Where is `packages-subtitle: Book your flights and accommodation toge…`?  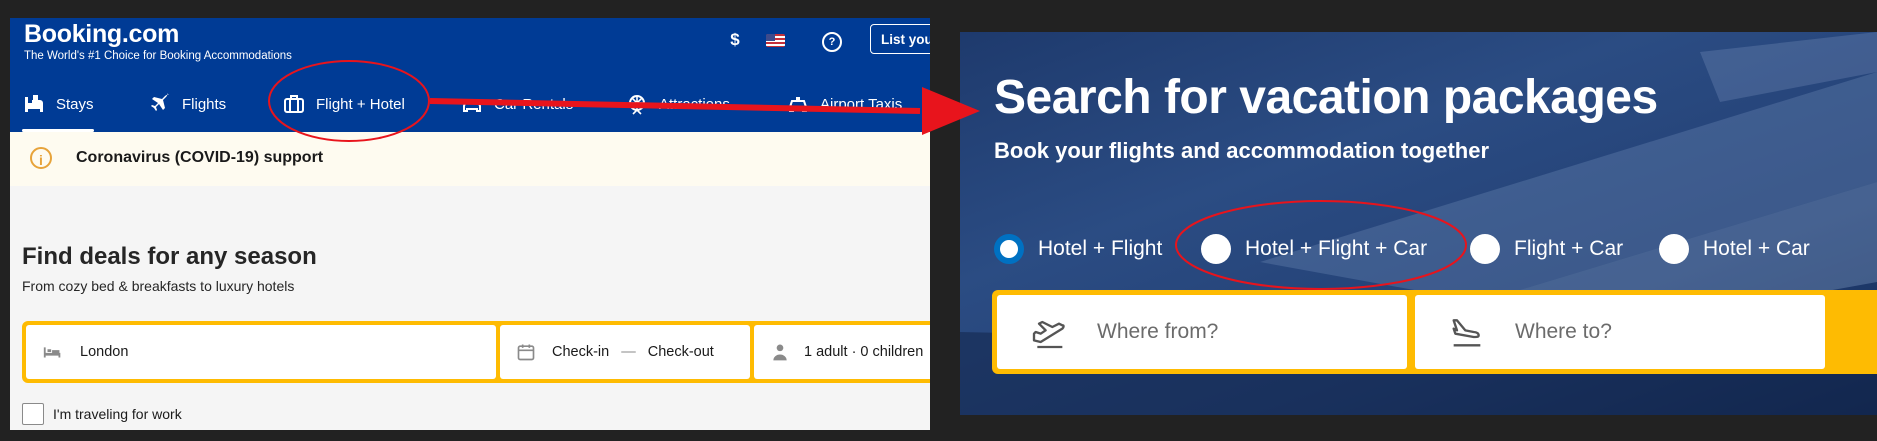 packages-subtitle: Book your flights and accommodation toge… is located at coordinates (1242, 150).